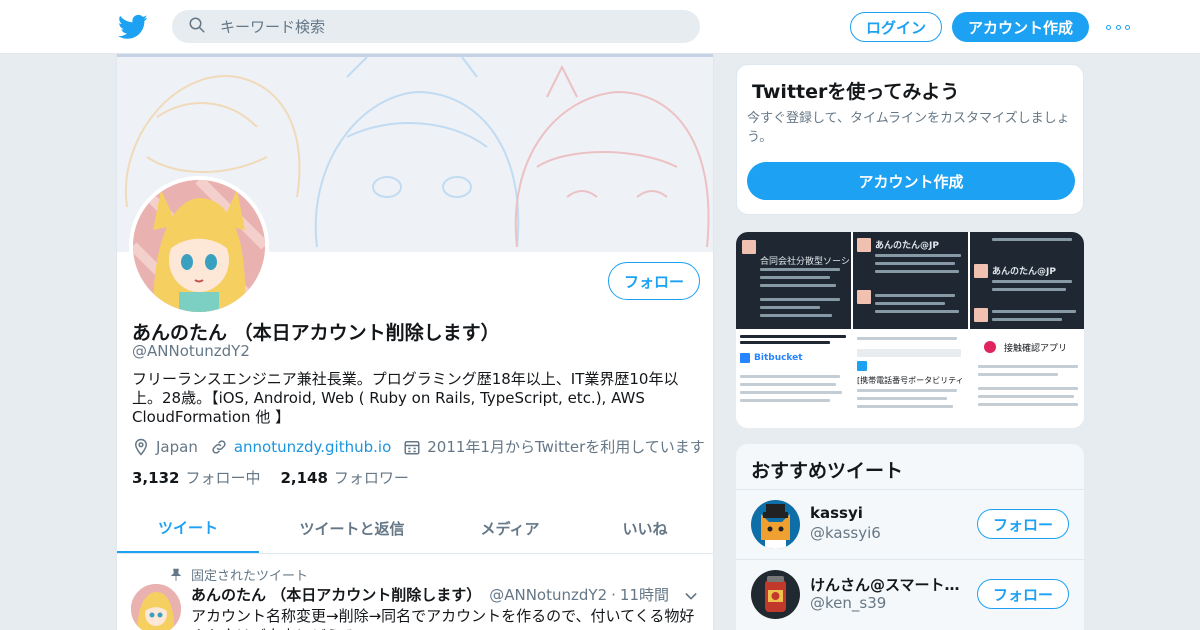  I want to click on search-icon, so click(197, 27).